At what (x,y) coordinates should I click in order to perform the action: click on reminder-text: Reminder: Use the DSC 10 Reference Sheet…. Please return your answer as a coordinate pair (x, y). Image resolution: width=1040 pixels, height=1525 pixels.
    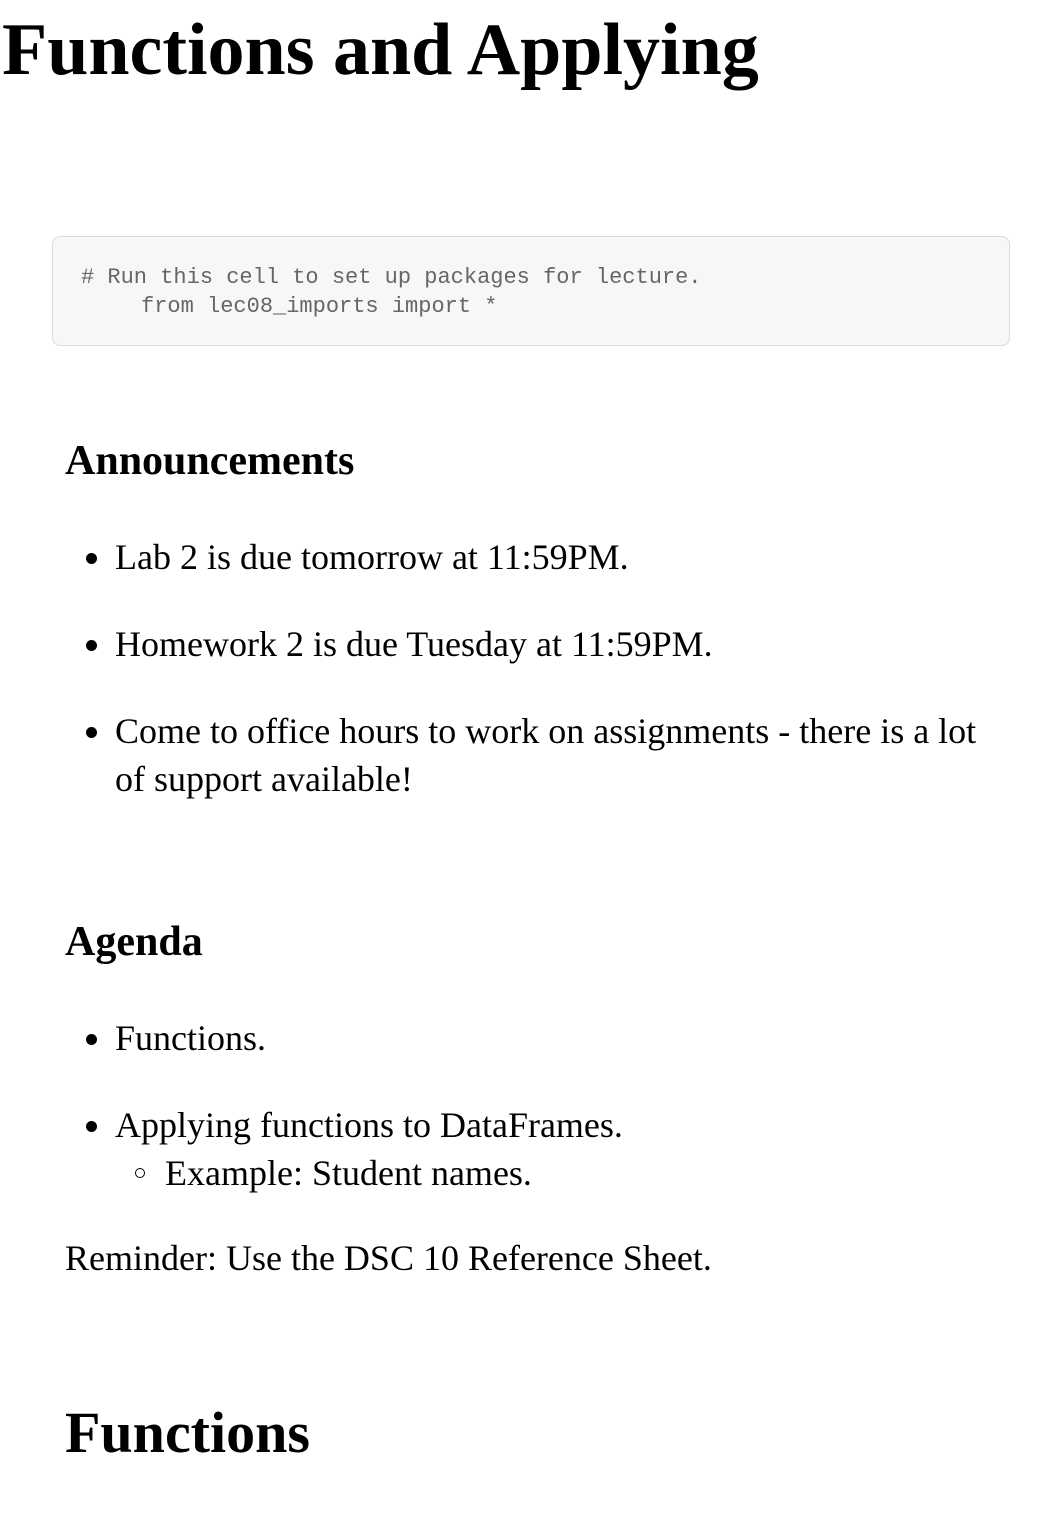
    Looking at the image, I should click on (388, 1258).